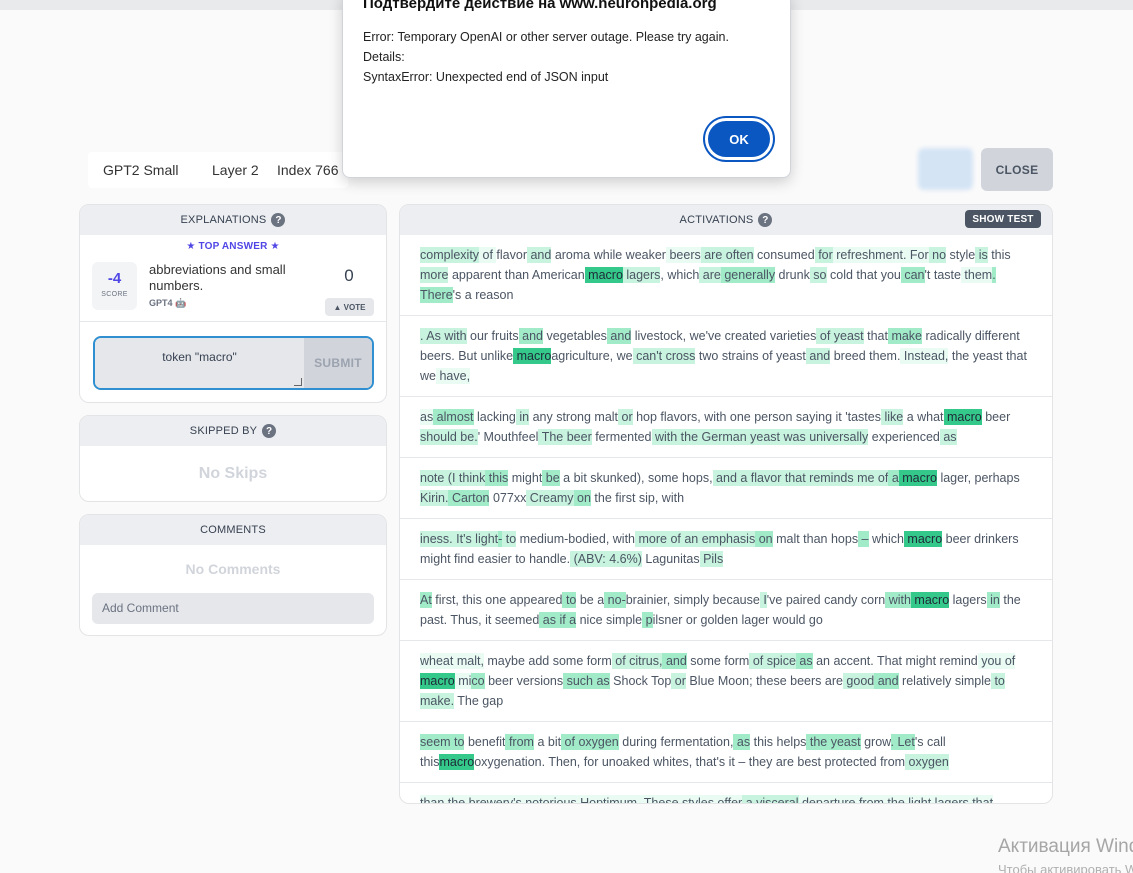 The image size is (1133, 873). I want to click on activation-token: of yeast, so click(840, 336).